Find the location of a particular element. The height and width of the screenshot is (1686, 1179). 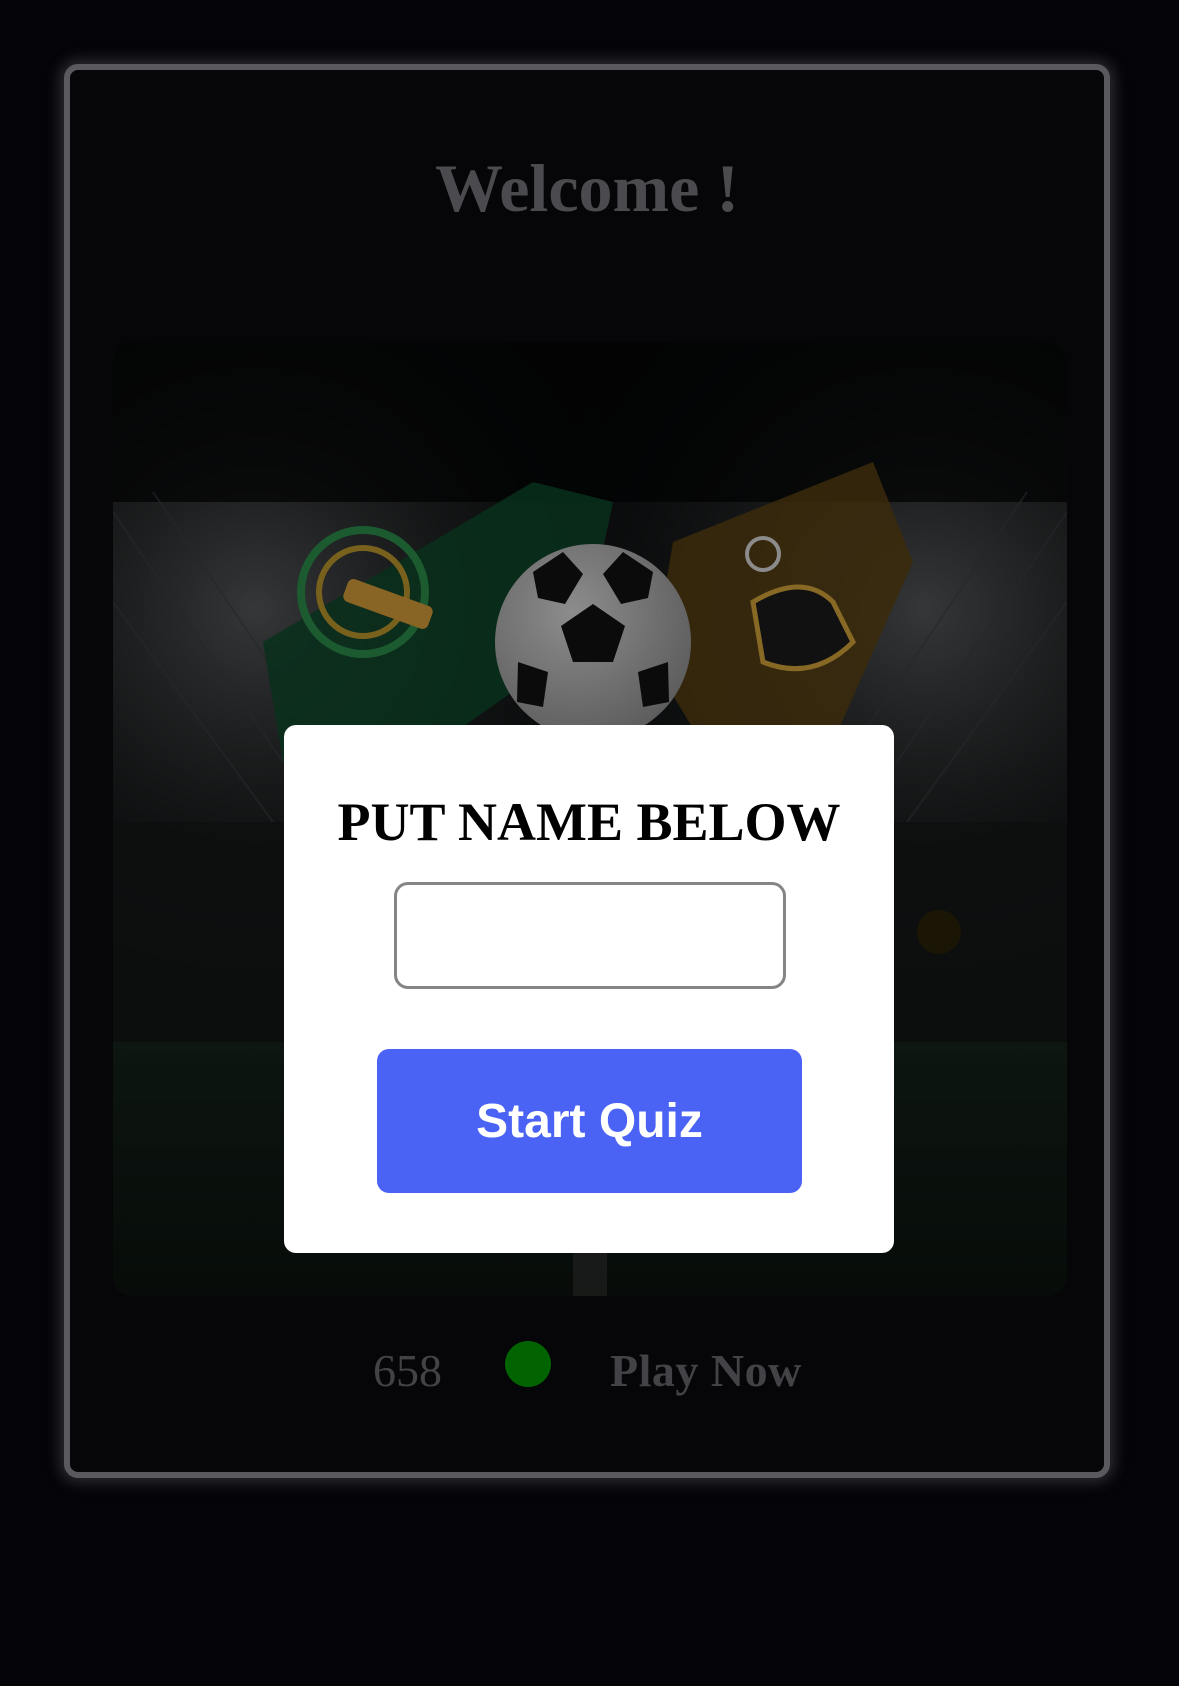

player-count: 658 is located at coordinates (407, 1370).